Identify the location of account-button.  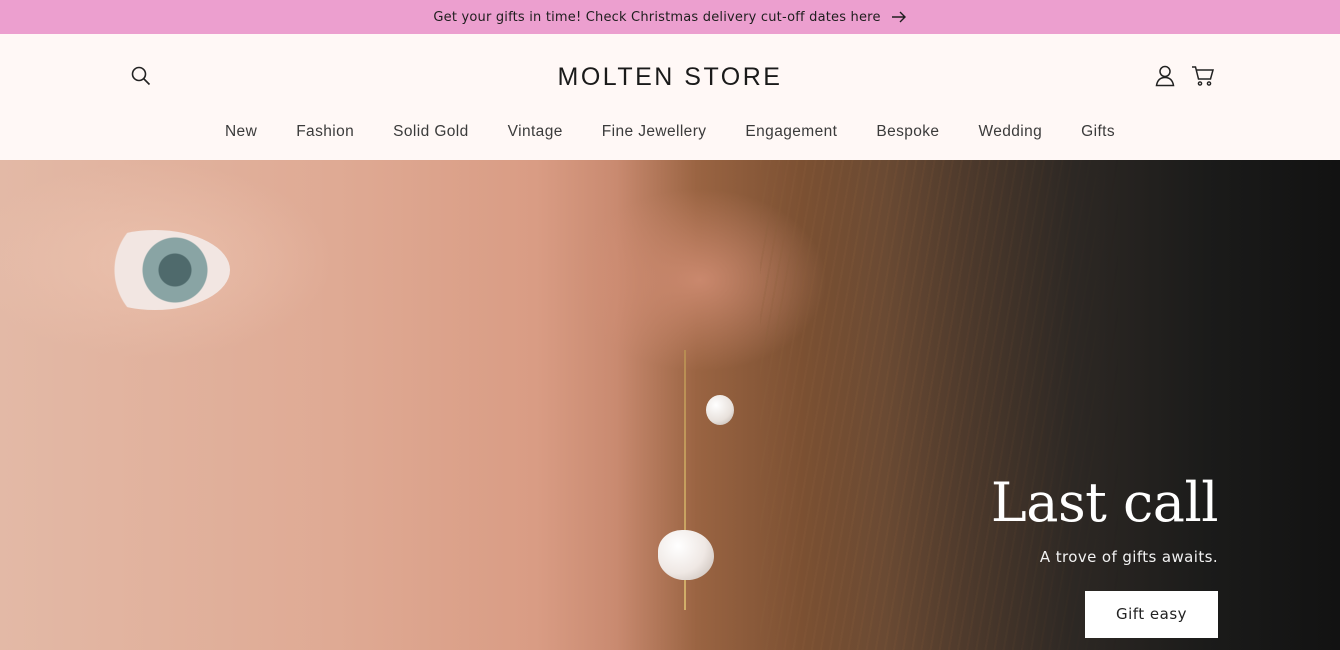
(1165, 78).